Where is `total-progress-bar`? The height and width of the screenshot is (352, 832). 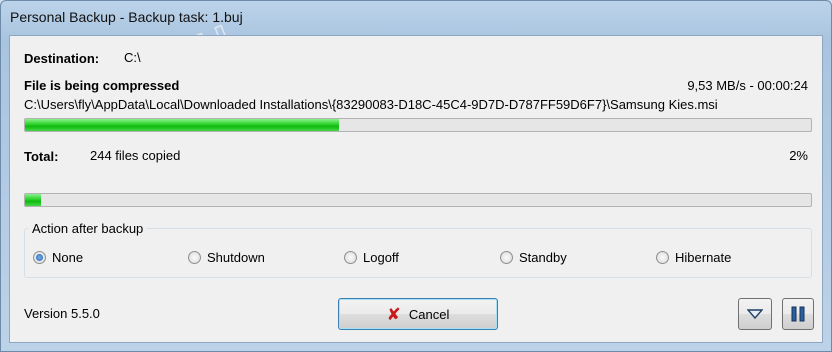 total-progress-bar is located at coordinates (418, 200).